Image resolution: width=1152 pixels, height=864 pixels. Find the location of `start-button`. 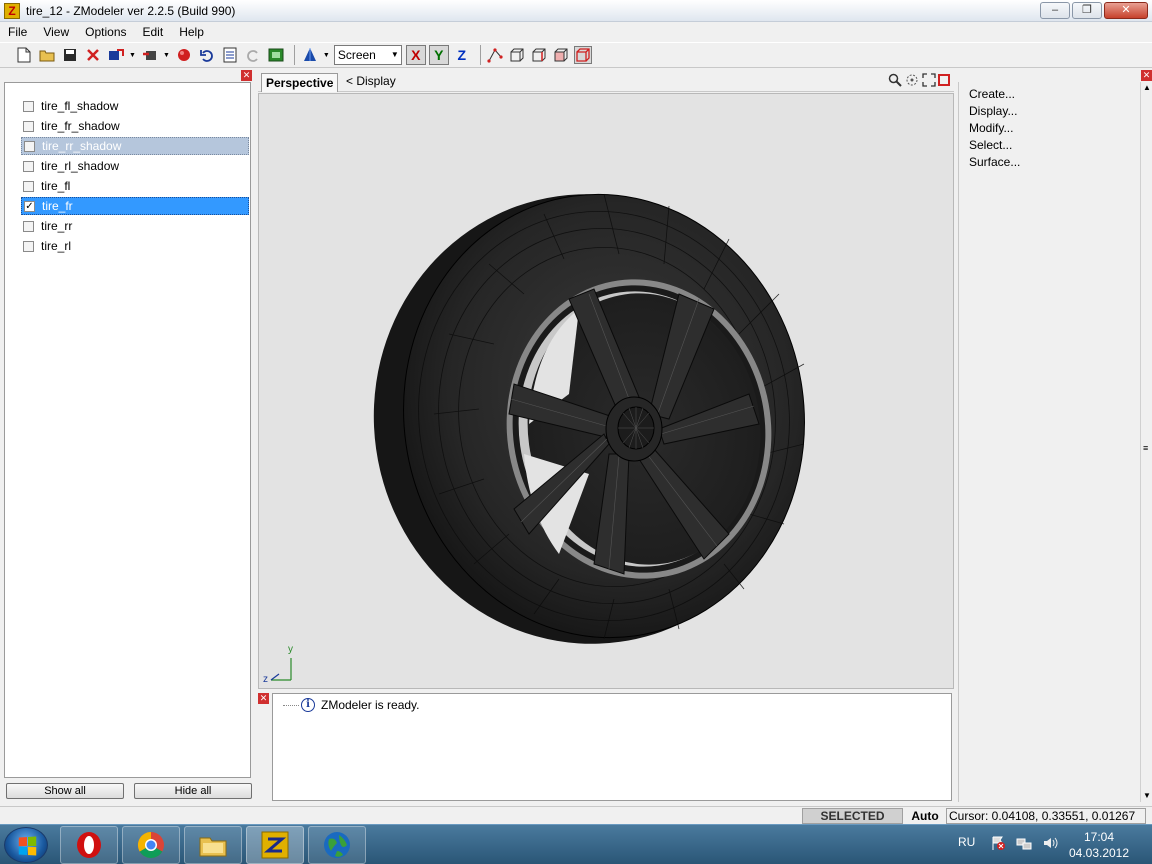

start-button is located at coordinates (26, 845).